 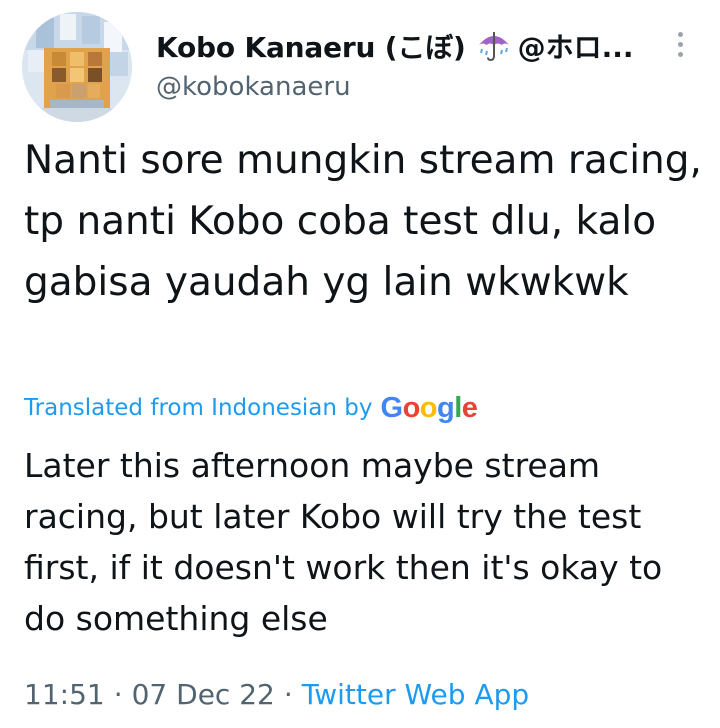 I want to click on google-logo-letter: l, so click(x=458, y=407).